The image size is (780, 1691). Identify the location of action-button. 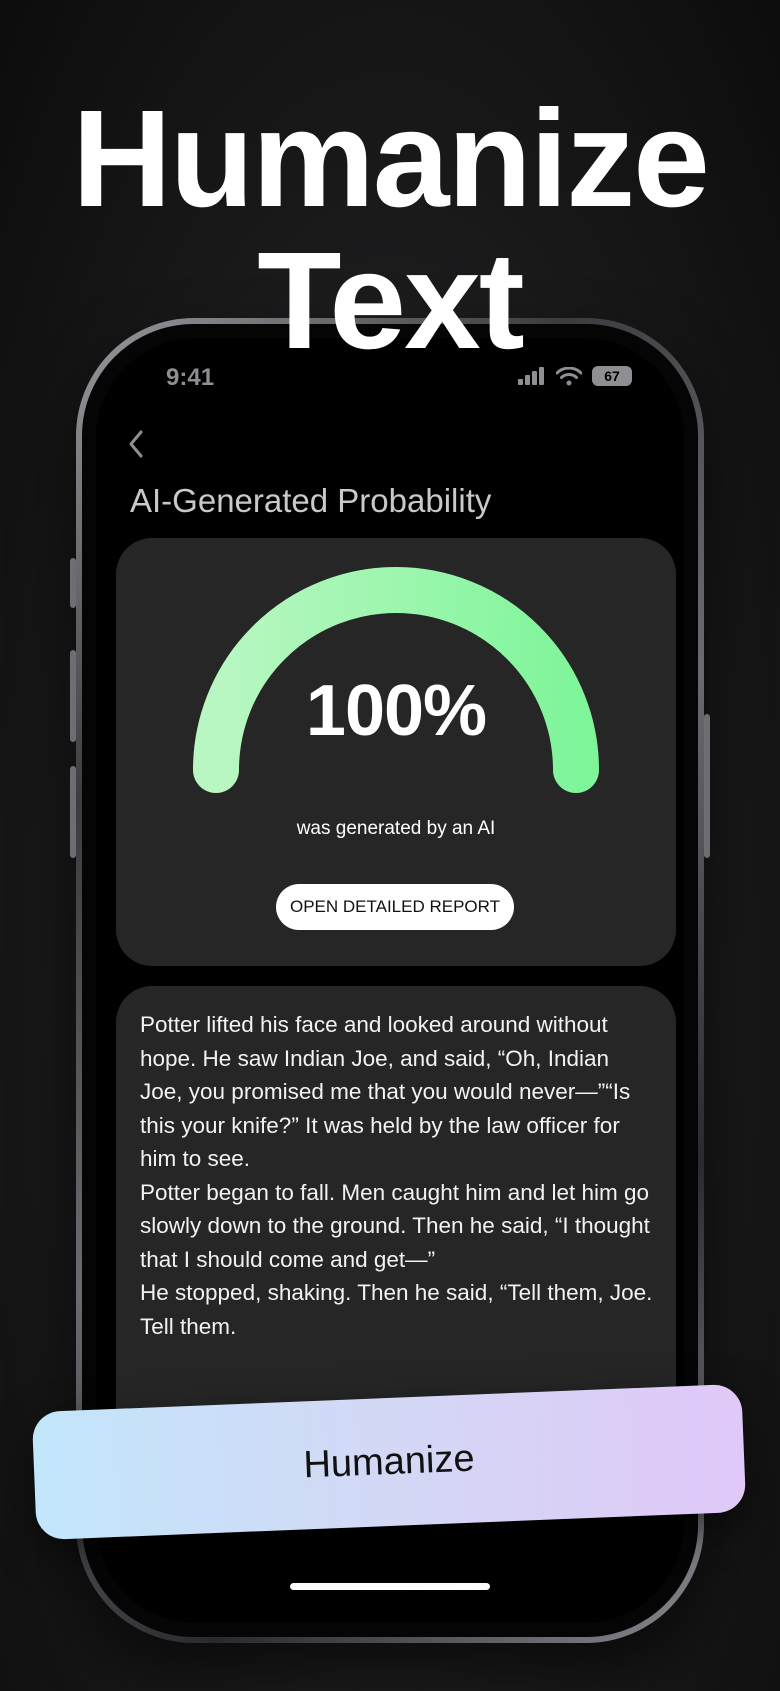
(73, 583).